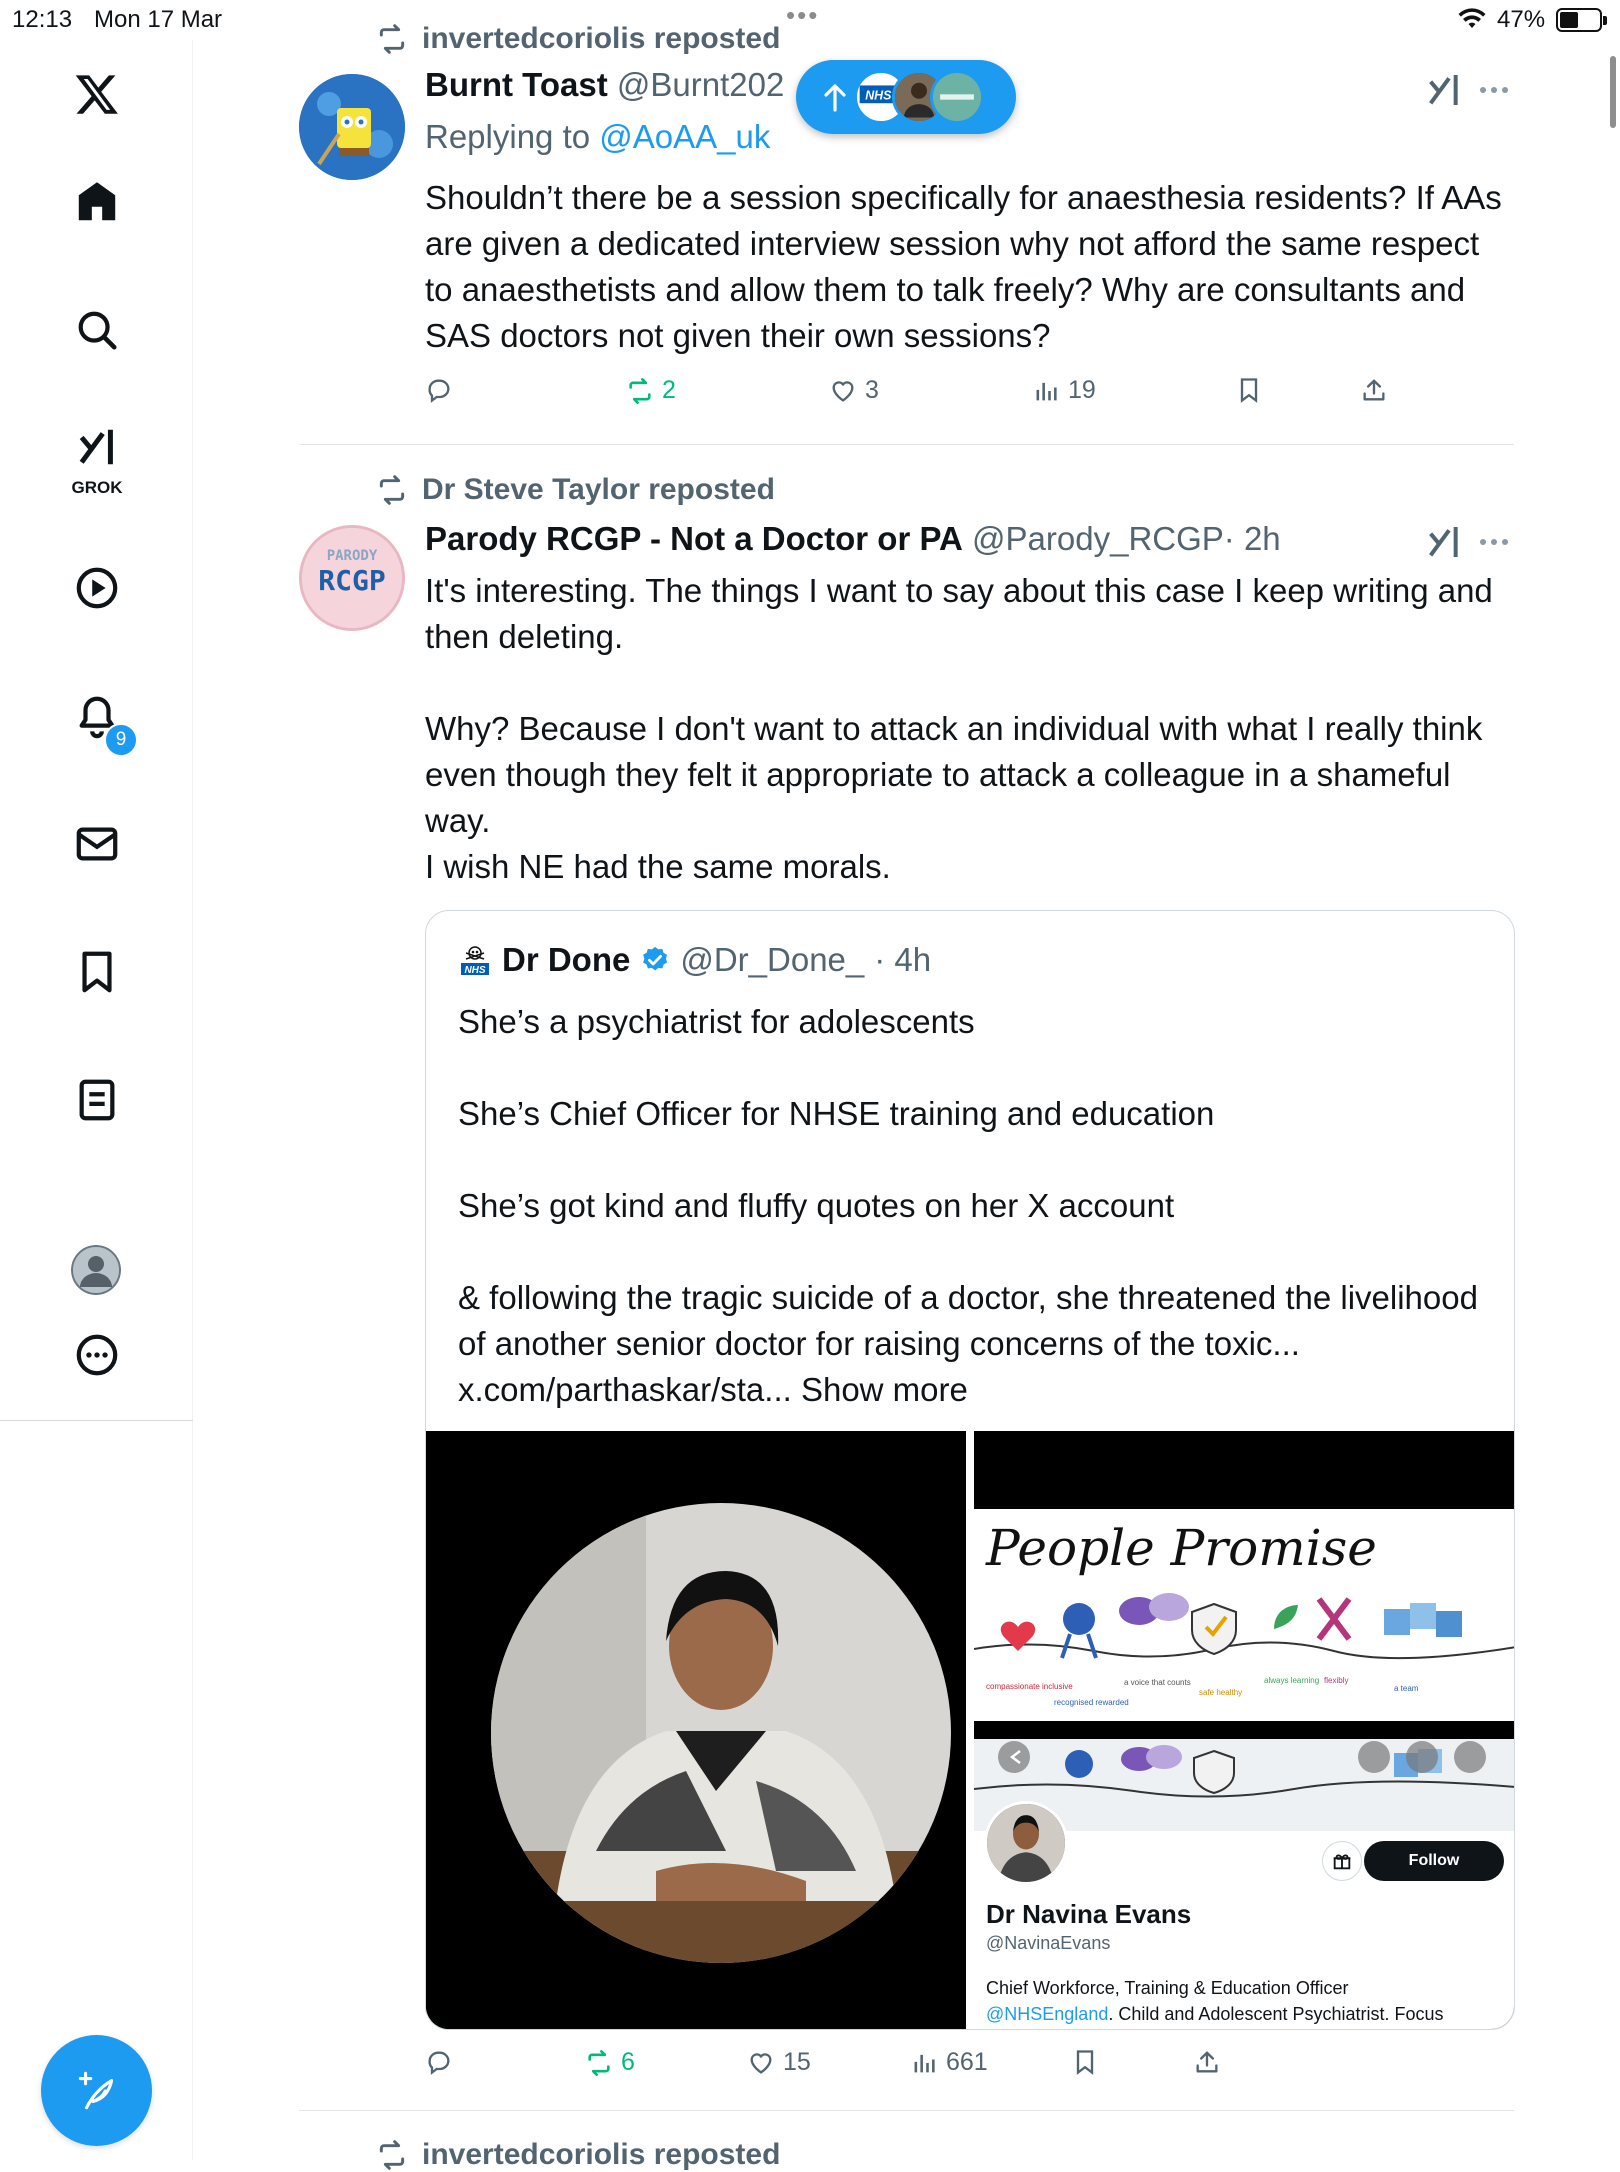 This screenshot has width=1620, height=2172. I want to click on arrow-up-icon, so click(835, 98).